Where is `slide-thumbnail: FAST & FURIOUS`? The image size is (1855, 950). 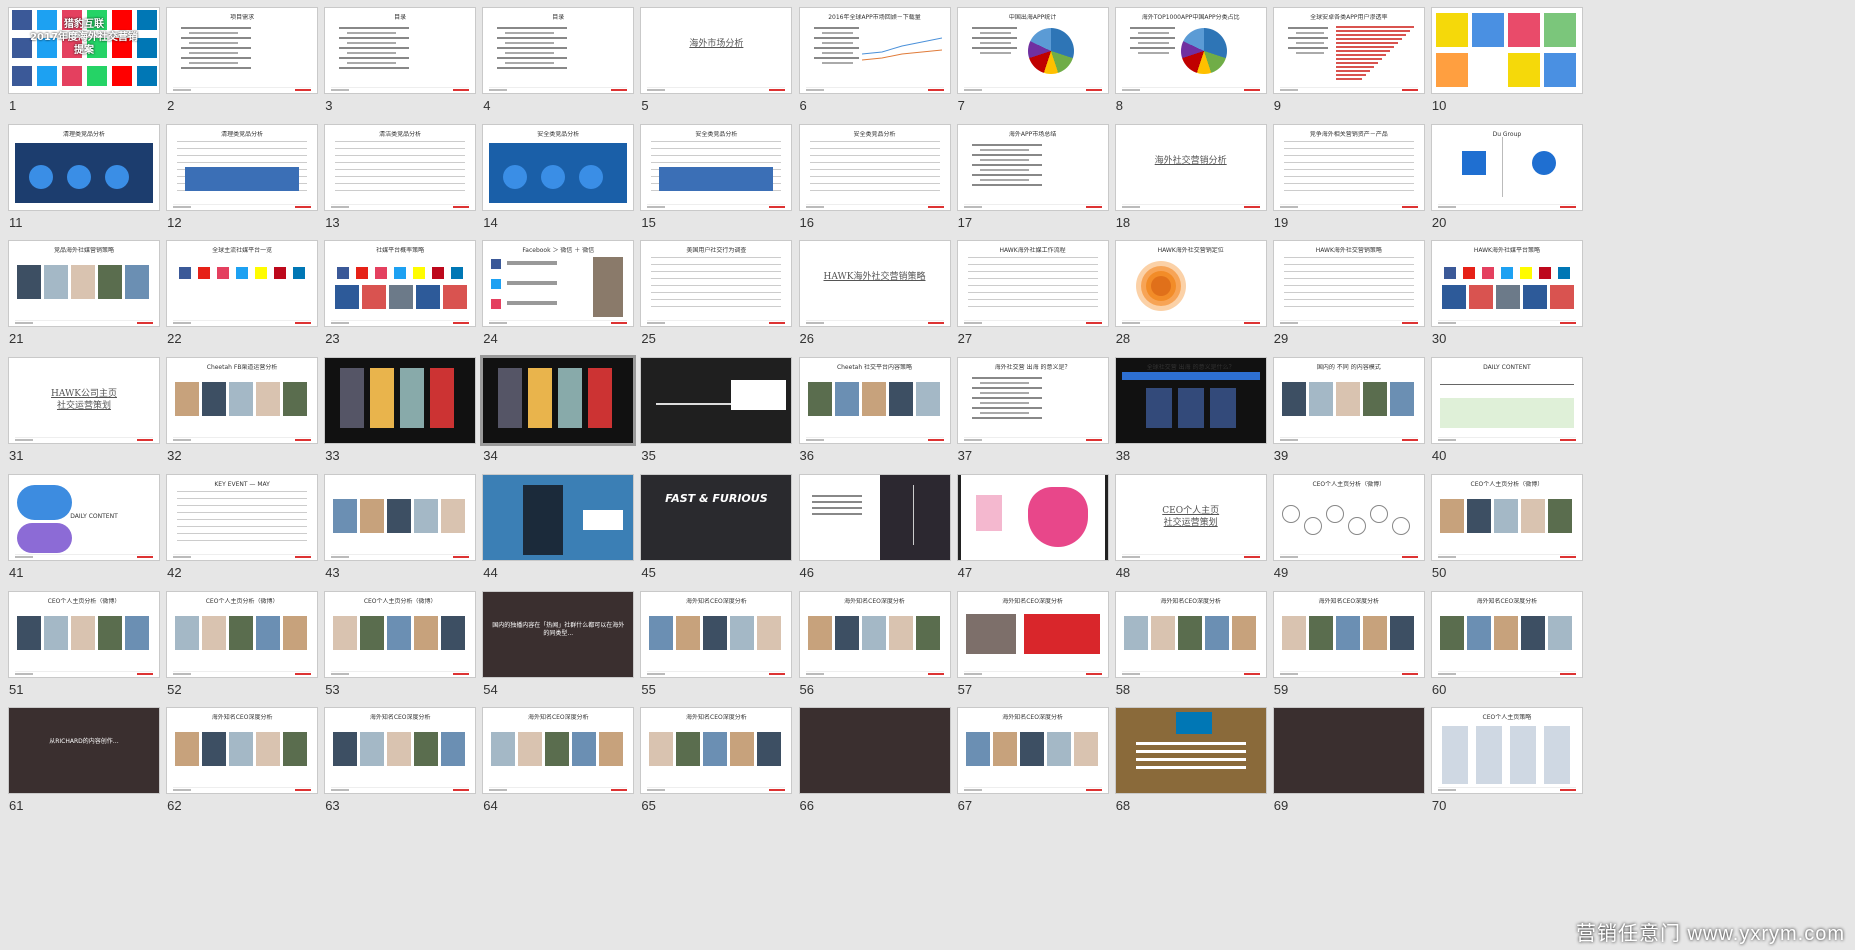
slide-thumbnail: FAST & FURIOUS is located at coordinates (716, 517).